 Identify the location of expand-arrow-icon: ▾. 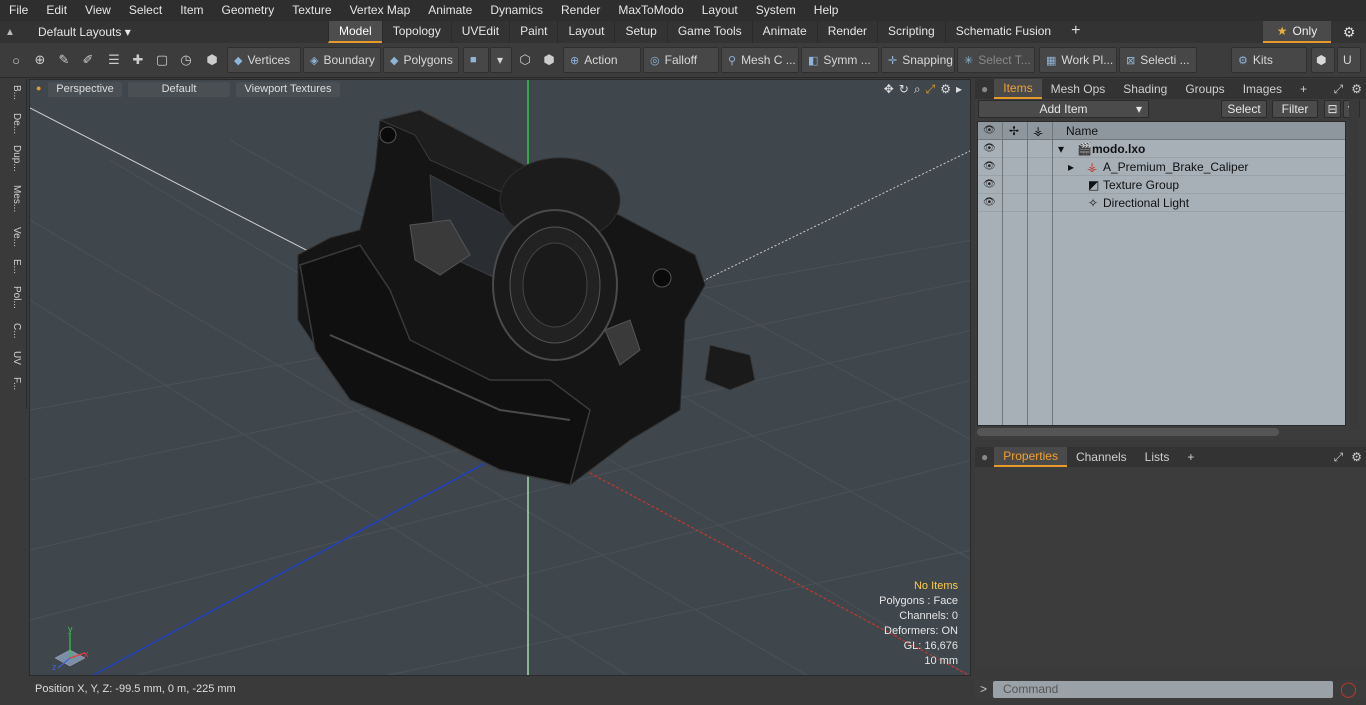
(1061, 149).